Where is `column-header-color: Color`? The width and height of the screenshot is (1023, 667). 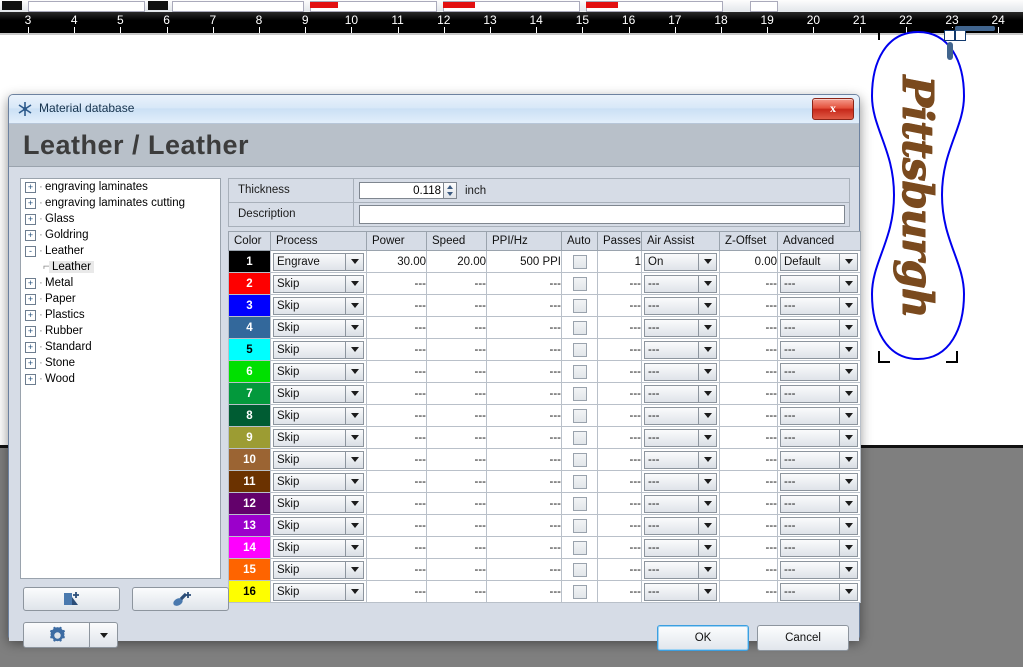 column-header-color: Color is located at coordinates (249, 241).